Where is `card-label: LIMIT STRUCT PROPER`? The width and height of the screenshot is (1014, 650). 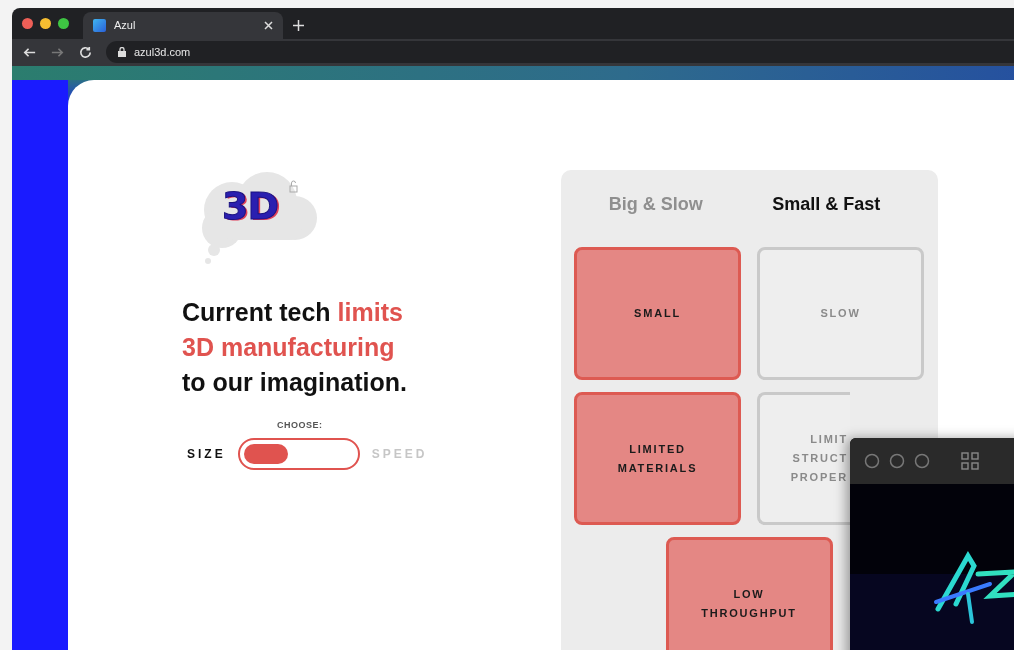
card-label: LIMIT STRUCT PROPER is located at coordinates (819, 458).